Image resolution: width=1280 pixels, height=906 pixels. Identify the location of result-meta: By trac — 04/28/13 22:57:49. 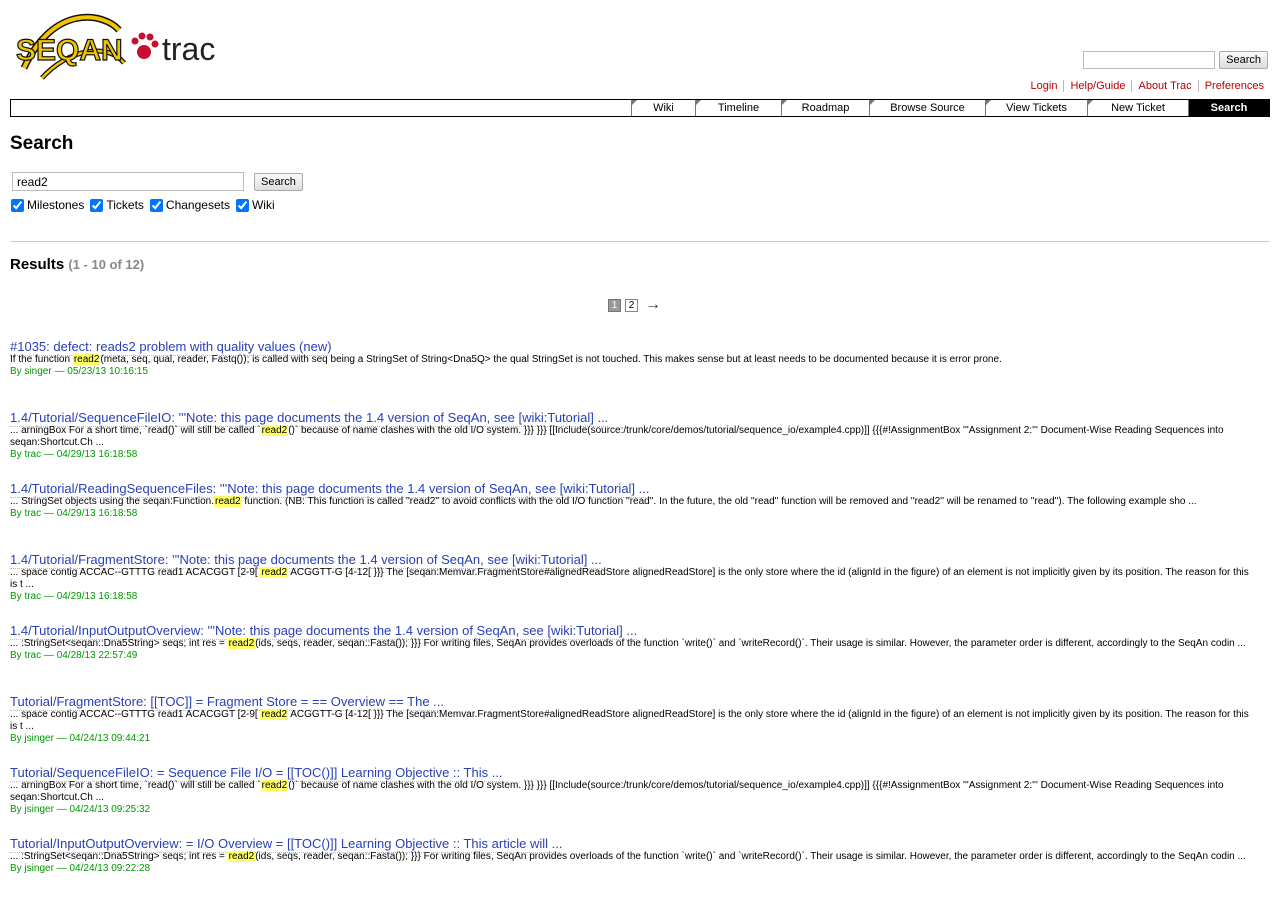
(630, 656).